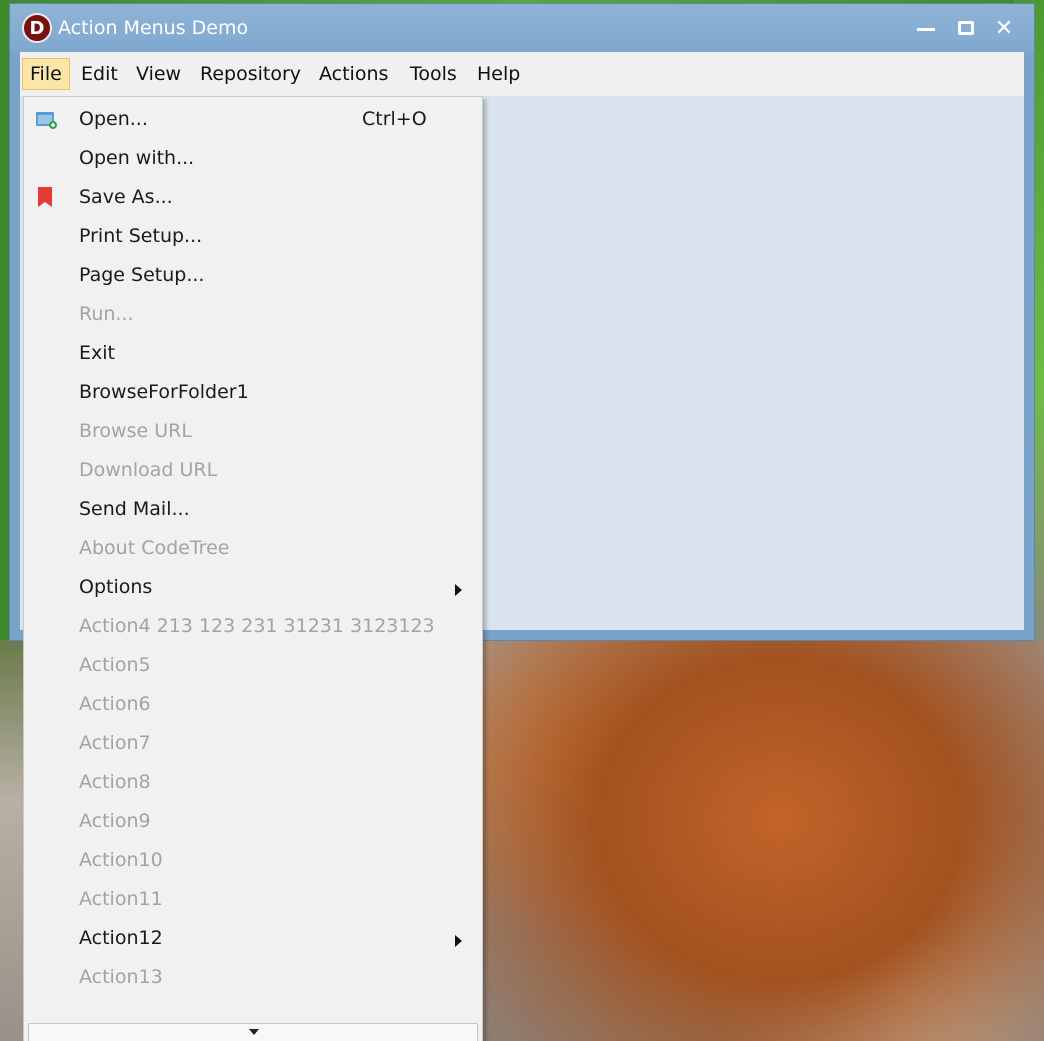 This screenshot has height=1041, width=1044. What do you see at coordinates (115, 821) in the screenshot?
I see `menu-item-label: Action9` at bounding box center [115, 821].